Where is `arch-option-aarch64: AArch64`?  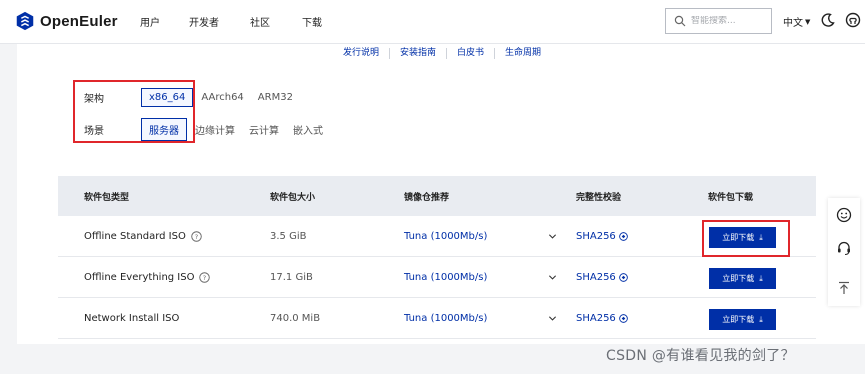
arch-option-aarch64: AArch64 is located at coordinates (222, 97).